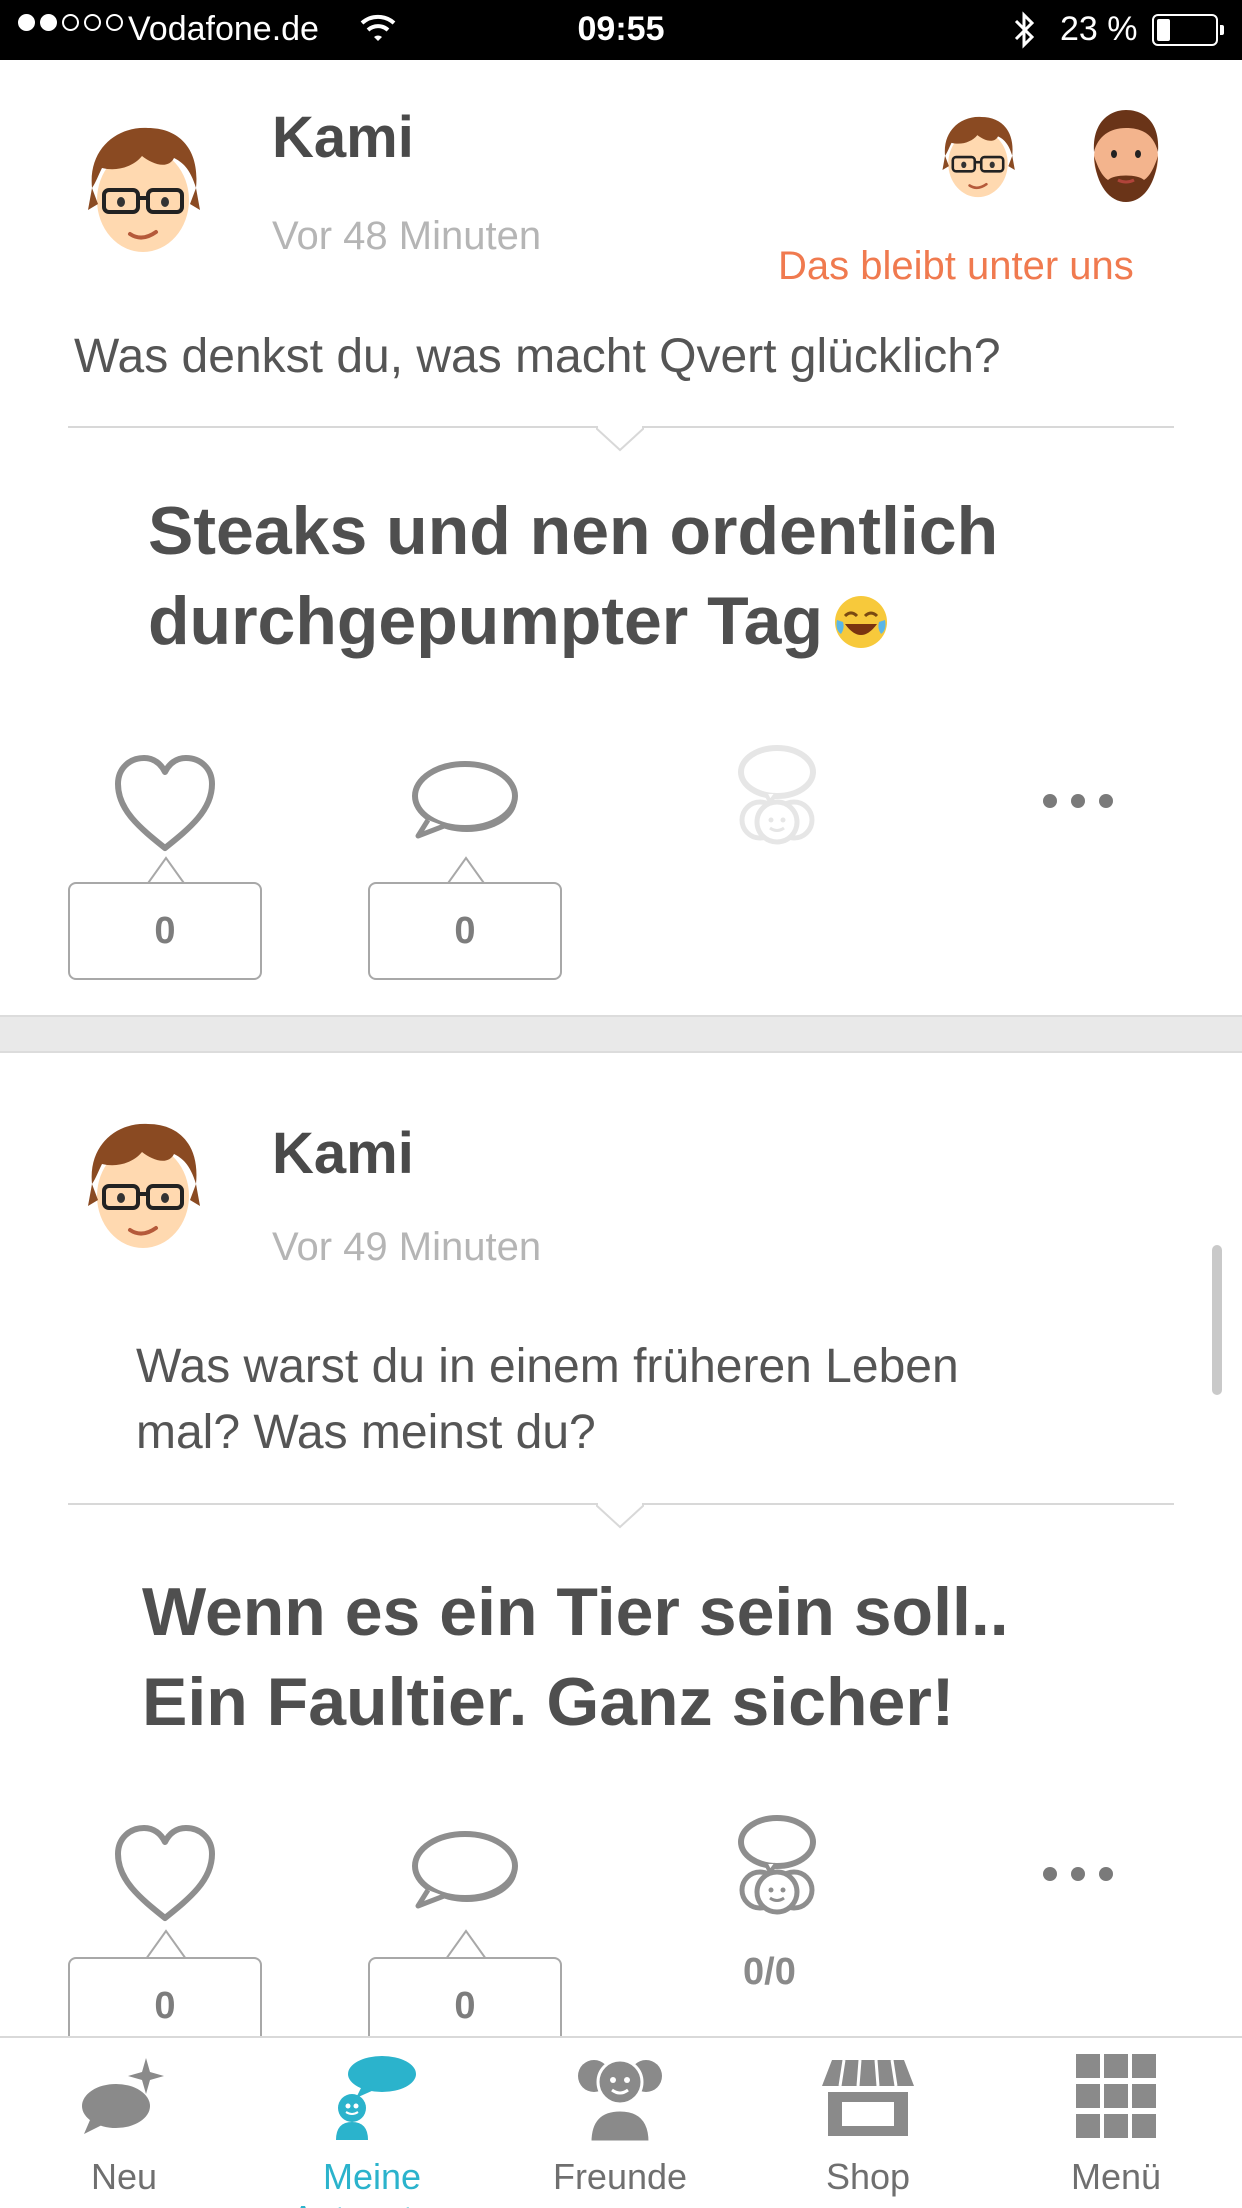  Describe the element at coordinates (407, 236) in the screenshot. I see `post-timestamp: Vor 48 Minuten` at that location.